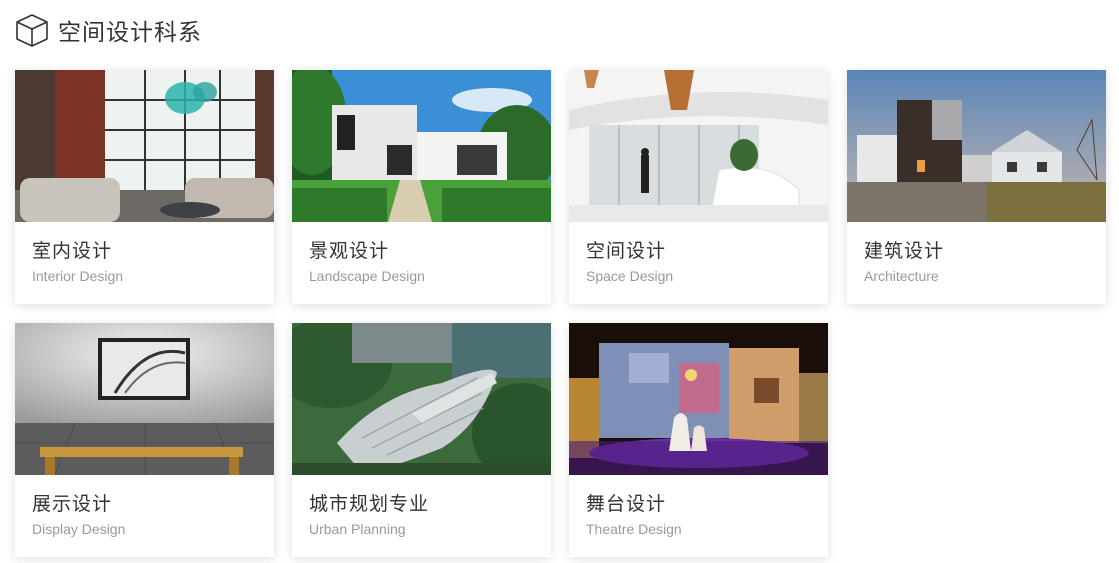  What do you see at coordinates (421, 146) in the screenshot?
I see `landscape-photo` at bounding box center [421, 146].